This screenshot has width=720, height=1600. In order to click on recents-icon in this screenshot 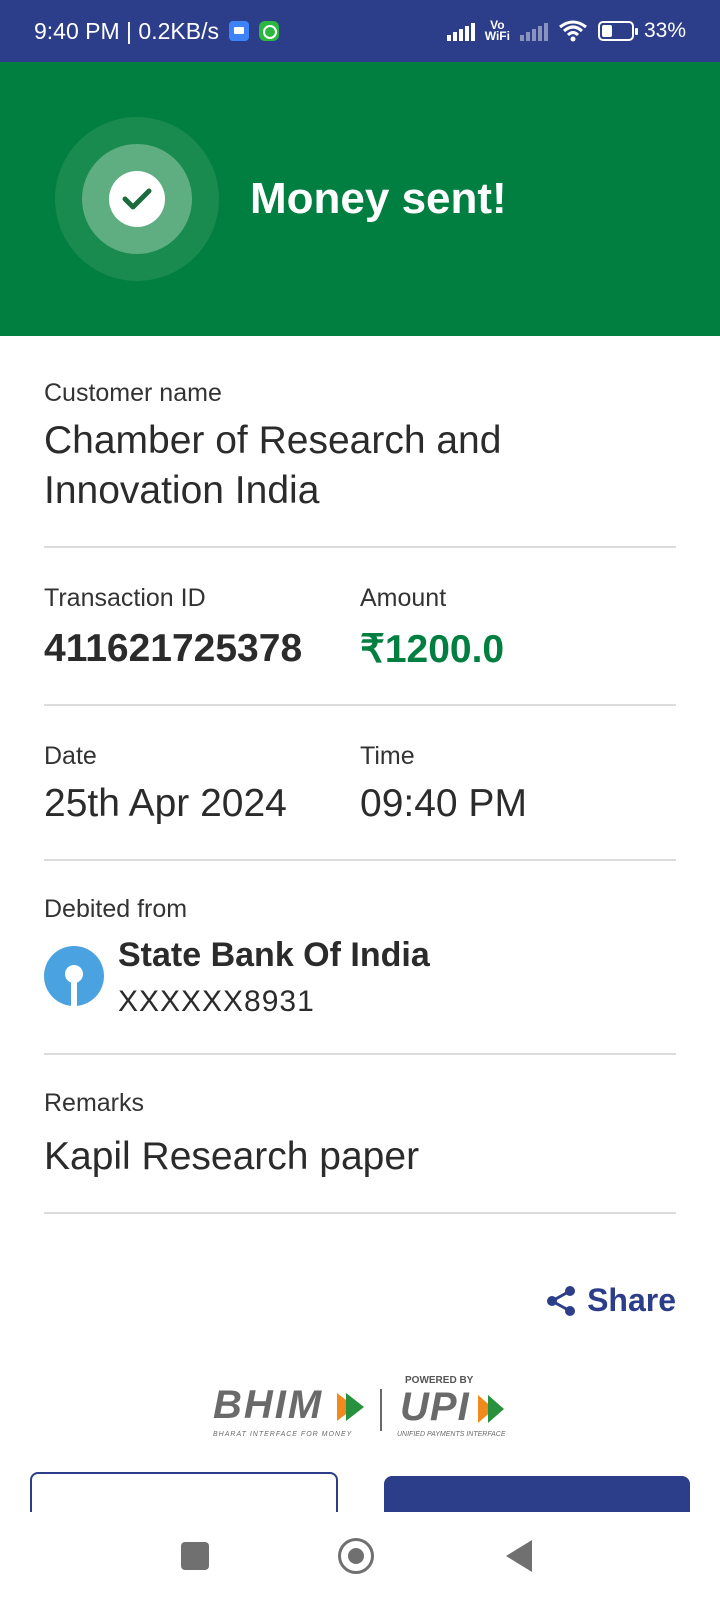, I will do `click(195, 1556)`.